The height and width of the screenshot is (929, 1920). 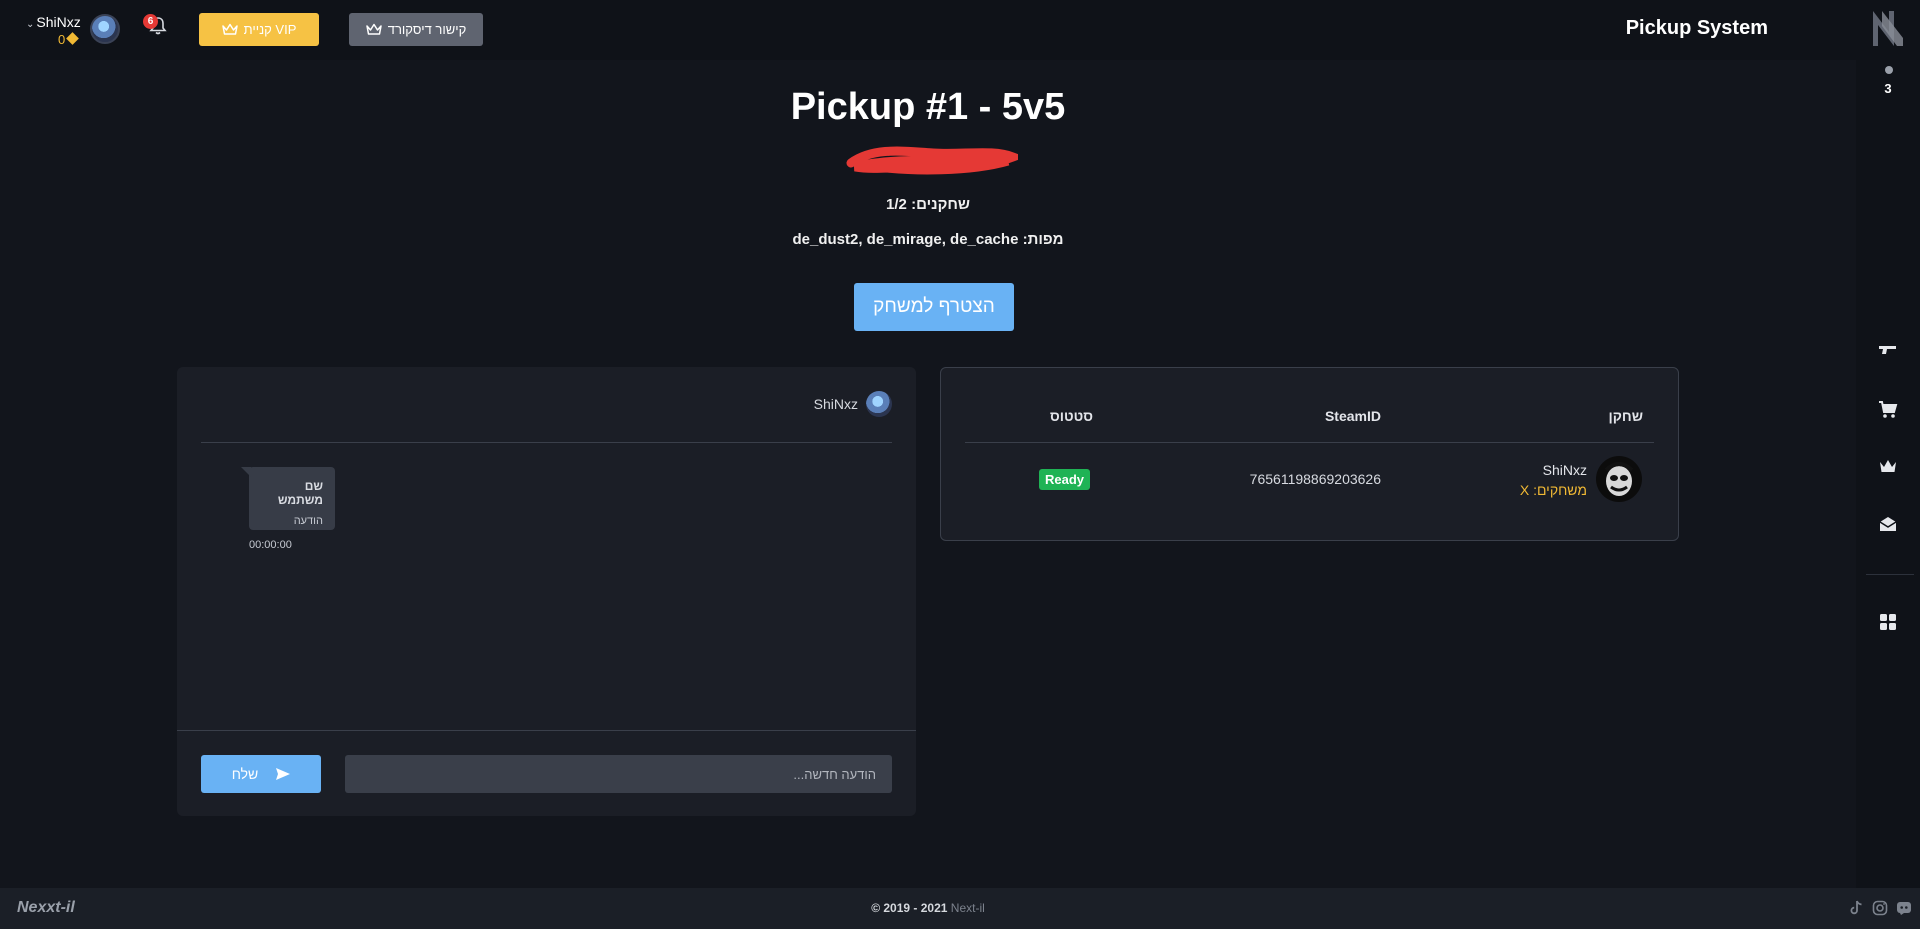 What do you see at coordinates (1889, 70) in the screenshot?
I see `status-dot` at bounding box center [1889, 70].